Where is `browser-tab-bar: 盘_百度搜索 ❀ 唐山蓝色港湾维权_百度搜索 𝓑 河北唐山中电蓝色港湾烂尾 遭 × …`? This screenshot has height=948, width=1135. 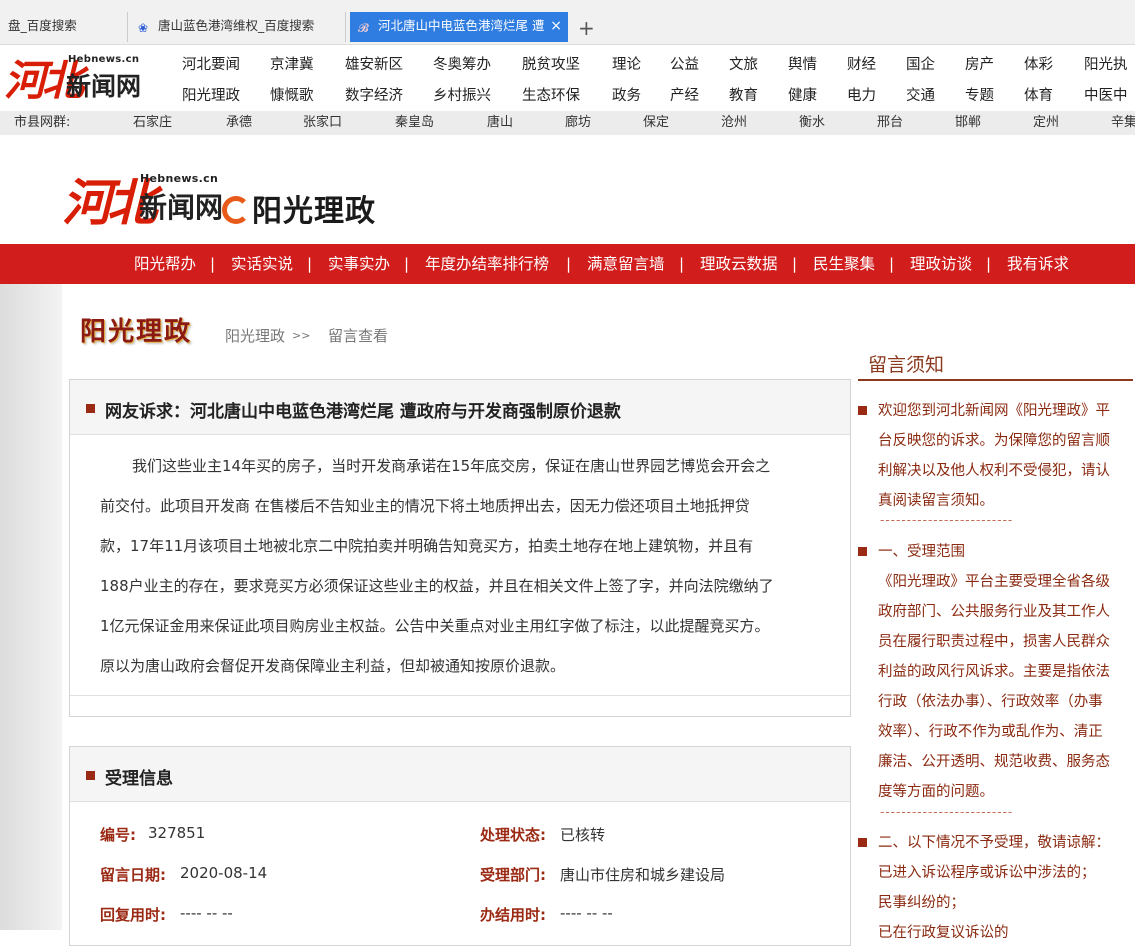 browser-tab-bar: 盘_百度搜索 ❀ 唐山蓝色港湾维权_百度搜索 𝓑 河北唐山中电蓝色港湾烂尾 遭 × … is located at coordinates (567, 26).